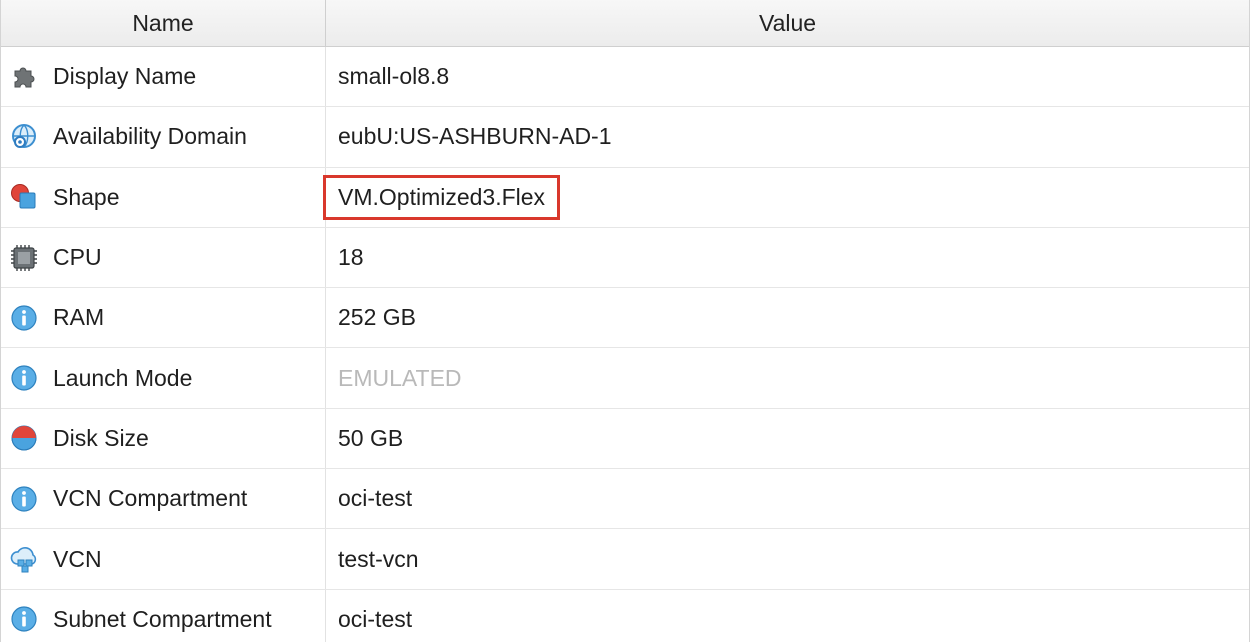  Describe the element at coordinates (377, 317) in the screenshot. I see `property-value: 252 GB` at that location.